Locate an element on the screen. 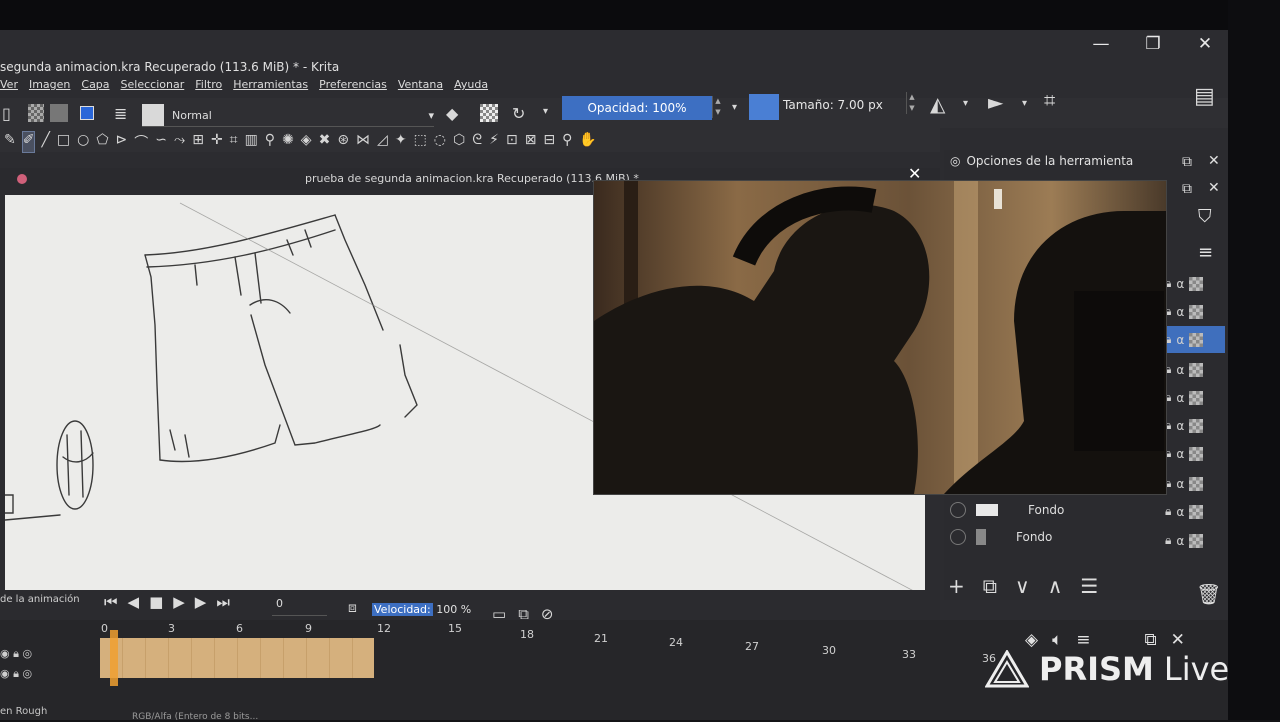 This screenshot has width=1280, height=722. close-button: ✕ is located at coordinates (1205, 44).